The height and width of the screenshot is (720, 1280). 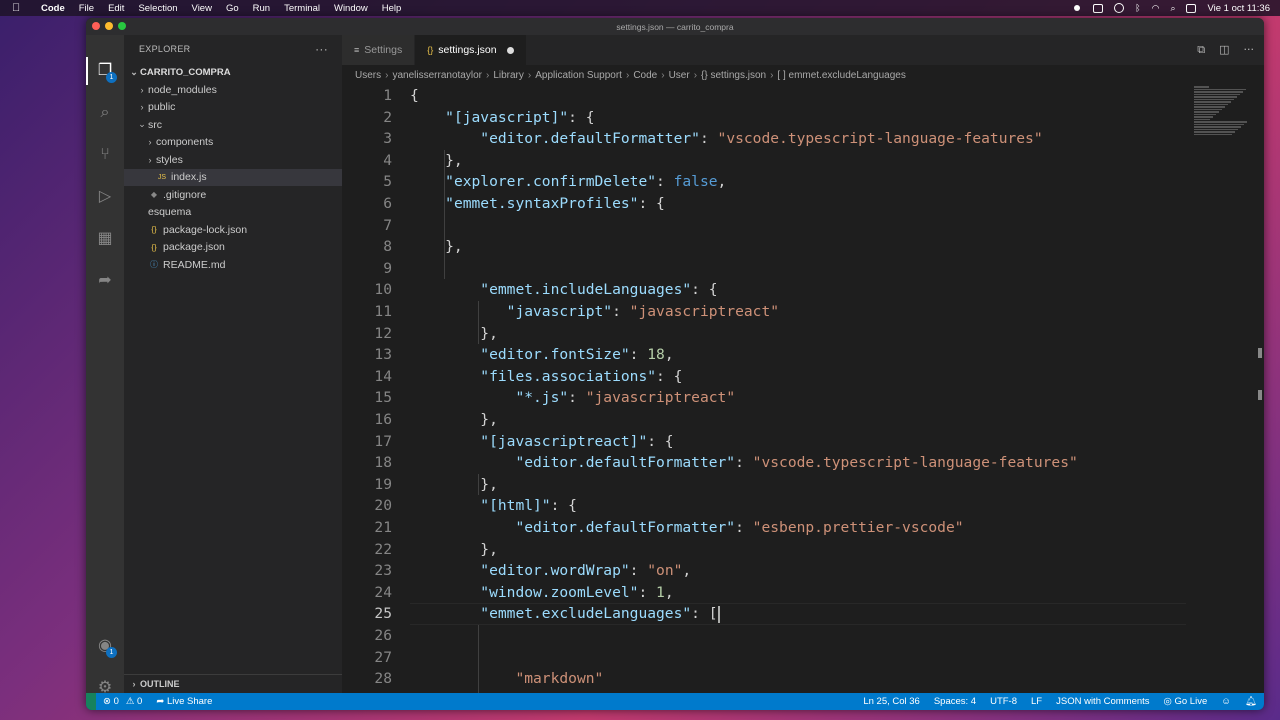 I want to click on menu-terminal: Terminal, so click(x=302, y=8).